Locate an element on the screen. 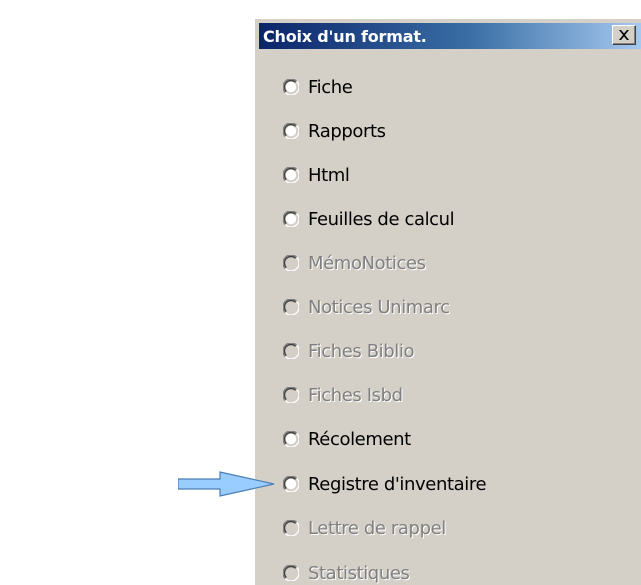 The width and height of the screenshot is (641, 585). option-label: Html is located at coordinates (329, 175).